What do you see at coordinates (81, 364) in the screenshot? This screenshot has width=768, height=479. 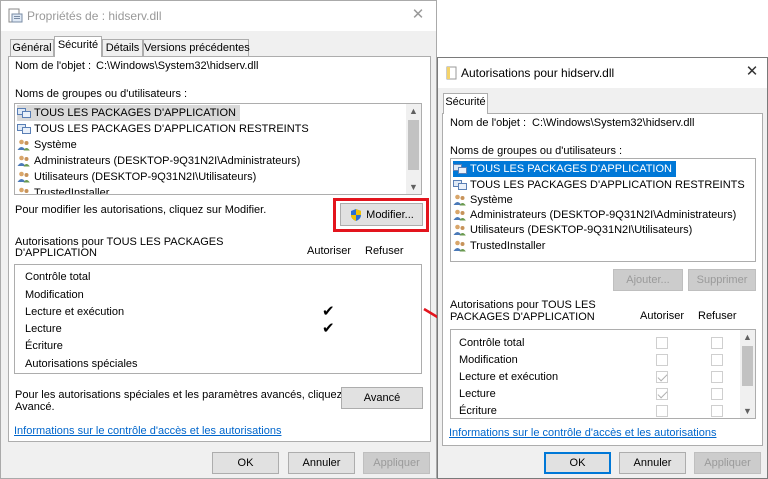 I see `perm-label: Autorisations spéciales` at bounding box center [81, 364].